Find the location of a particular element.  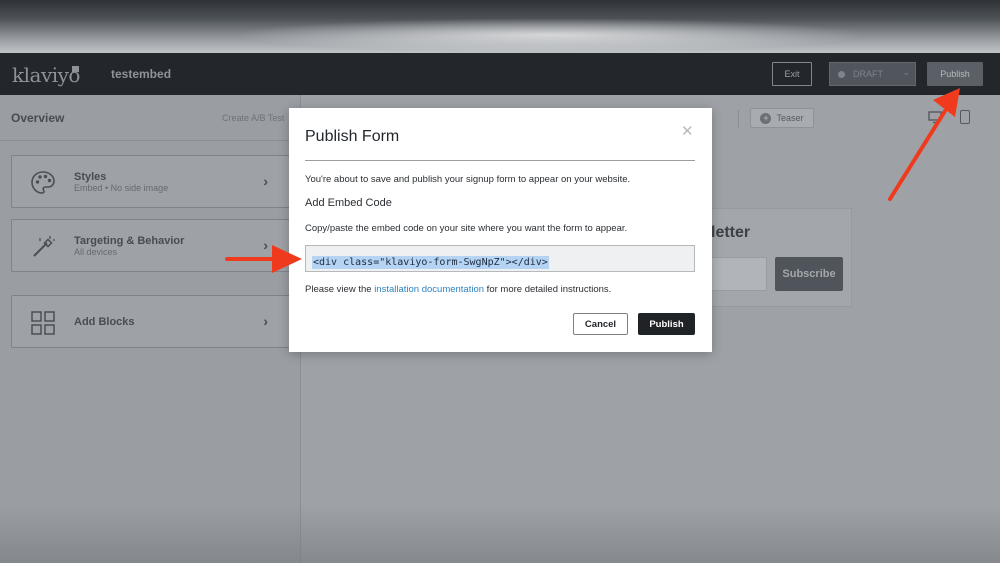

blocks-grid-icon is located at coordinates (43, 323).